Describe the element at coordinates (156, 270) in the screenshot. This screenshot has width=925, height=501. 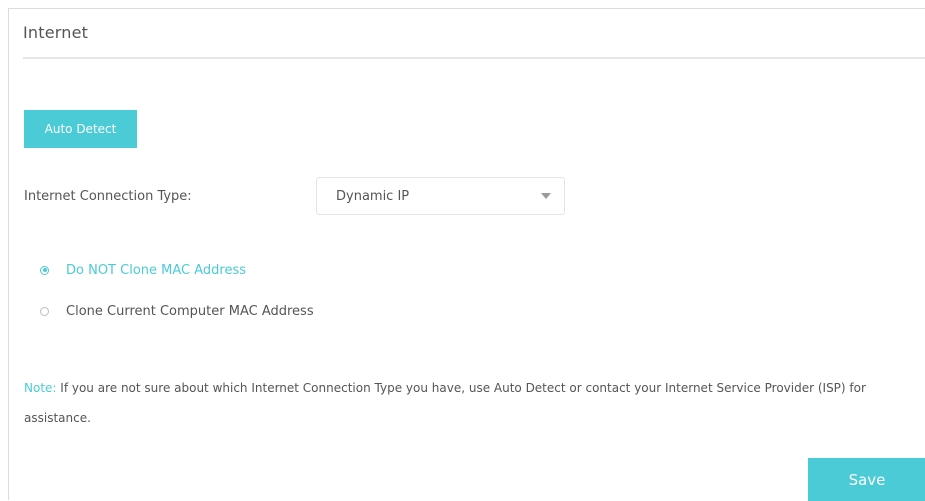
I see `radio-label-do-not-clone: Do NOT Clone MAC Address` at that location.